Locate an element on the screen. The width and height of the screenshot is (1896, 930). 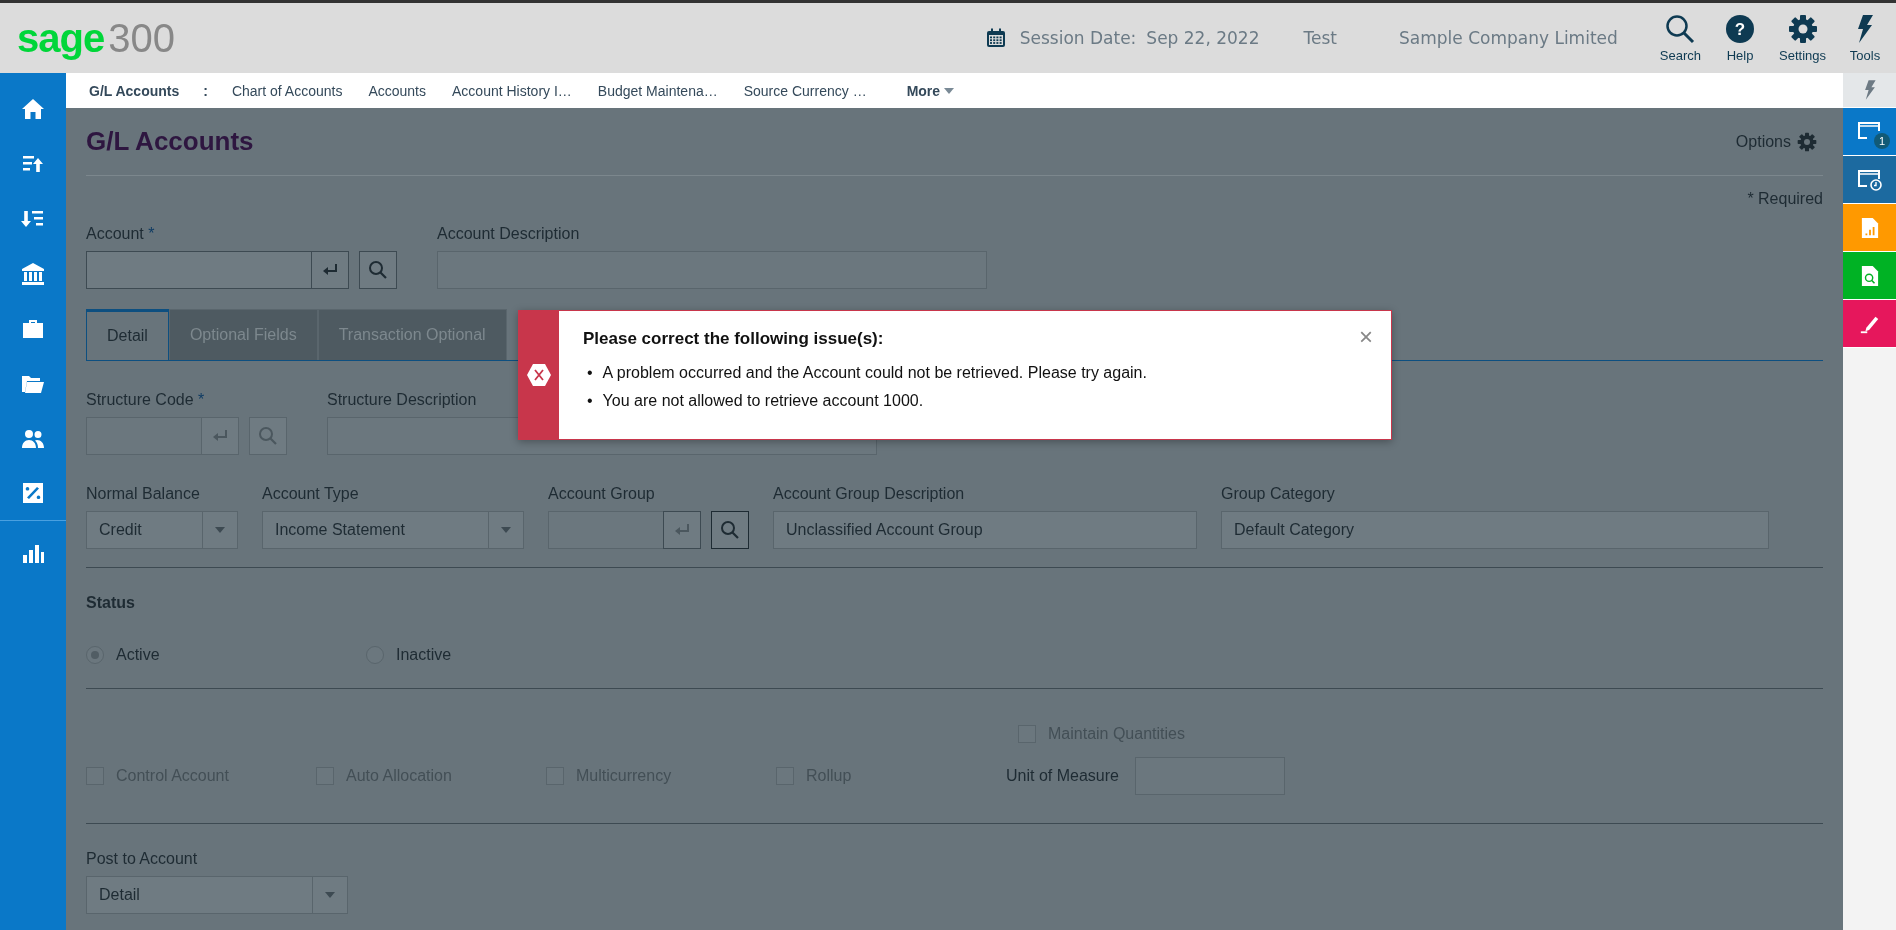
bank-icon is located at coordinates (33, 273).